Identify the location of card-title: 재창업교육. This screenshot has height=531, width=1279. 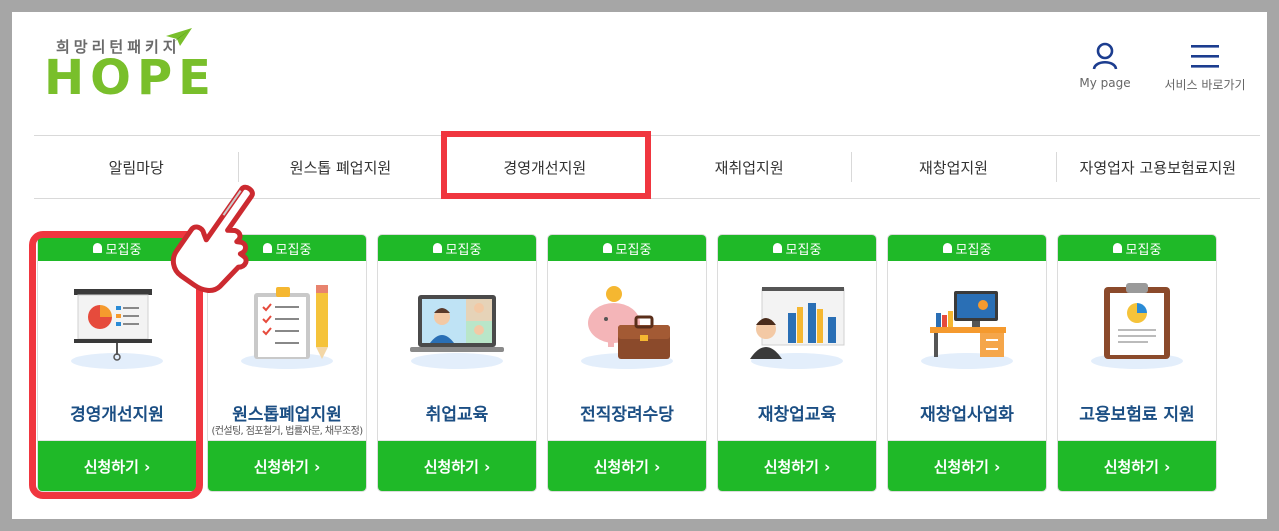
(797, 415).